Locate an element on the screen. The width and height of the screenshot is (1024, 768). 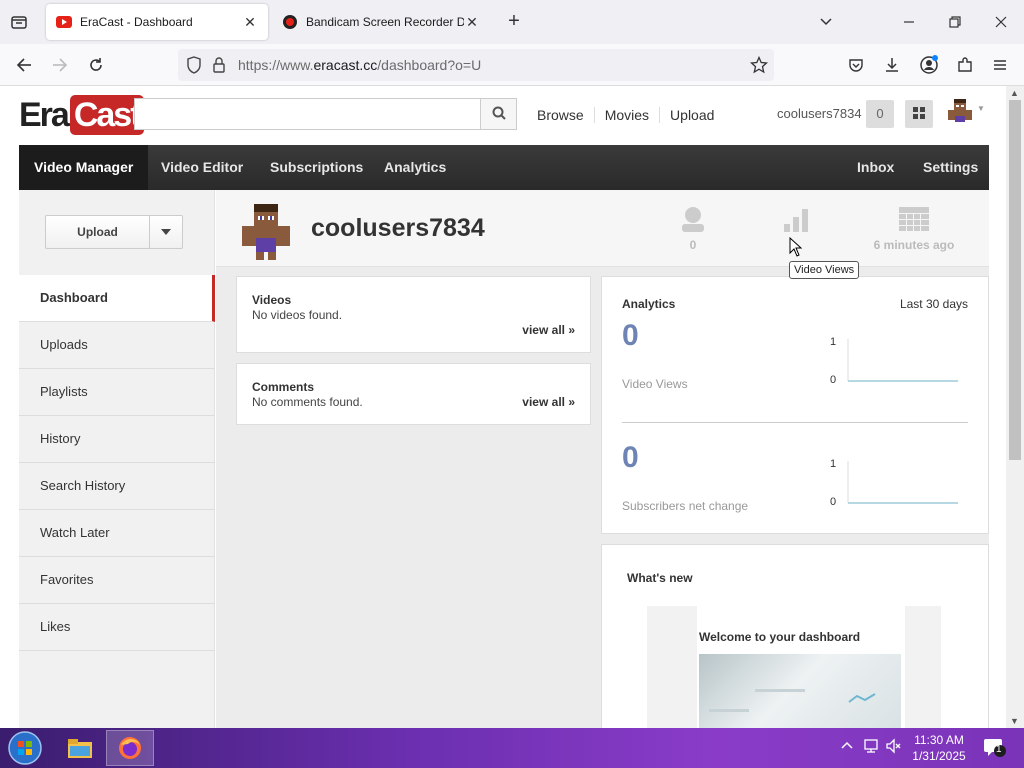
grid-icon is located at coordinates (919, 114).